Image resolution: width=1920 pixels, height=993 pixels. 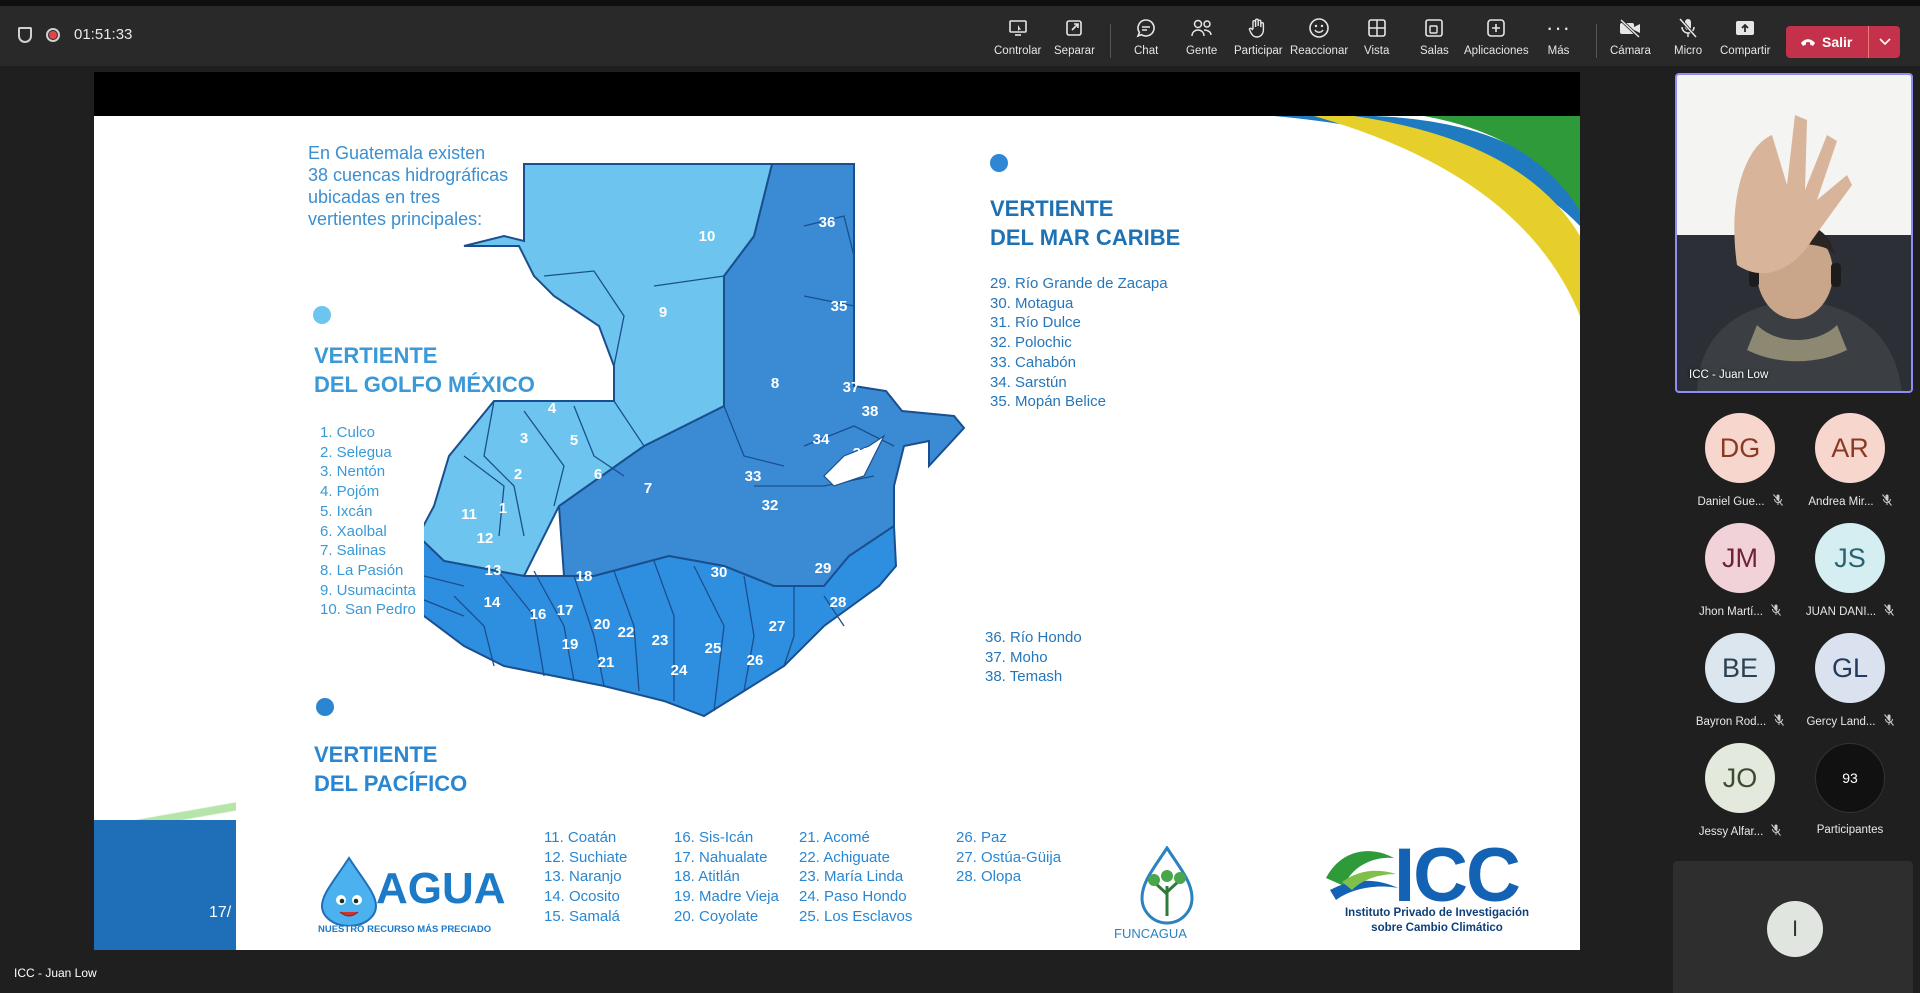 I want to click on camera-button: Cámara, so click(x=1630, y=40).